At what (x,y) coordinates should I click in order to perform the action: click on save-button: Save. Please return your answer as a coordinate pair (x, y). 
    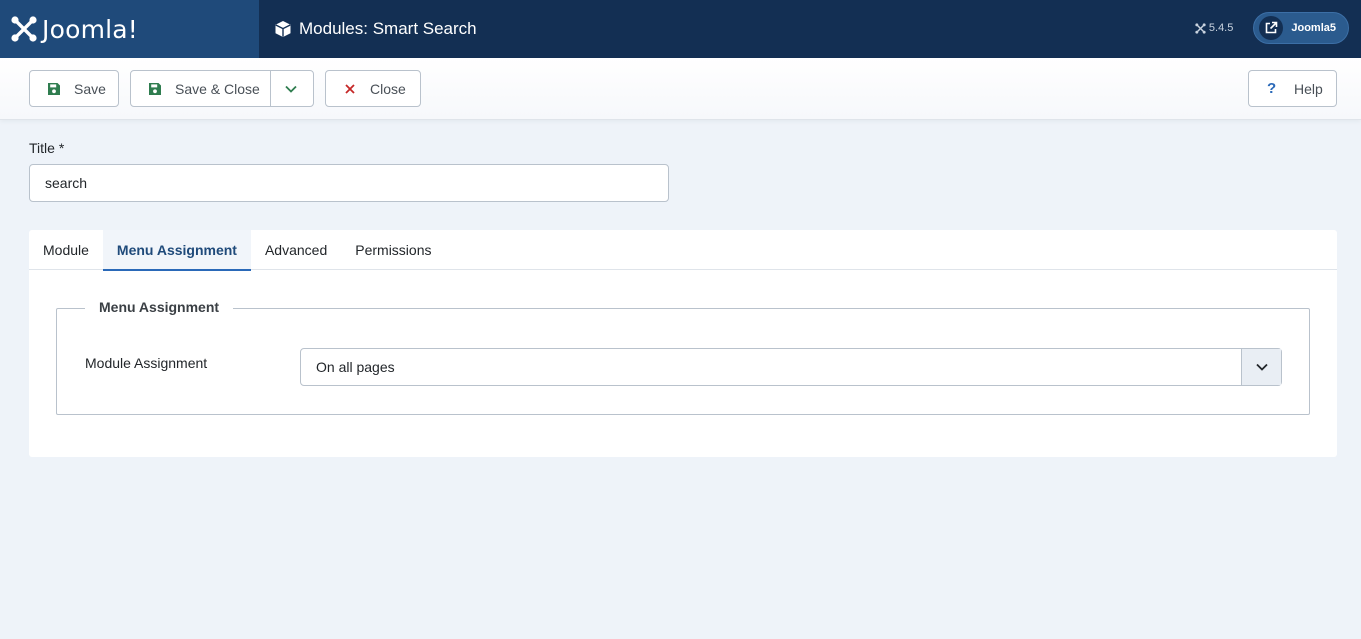
    Looking at the image, I should click on (74, 88).